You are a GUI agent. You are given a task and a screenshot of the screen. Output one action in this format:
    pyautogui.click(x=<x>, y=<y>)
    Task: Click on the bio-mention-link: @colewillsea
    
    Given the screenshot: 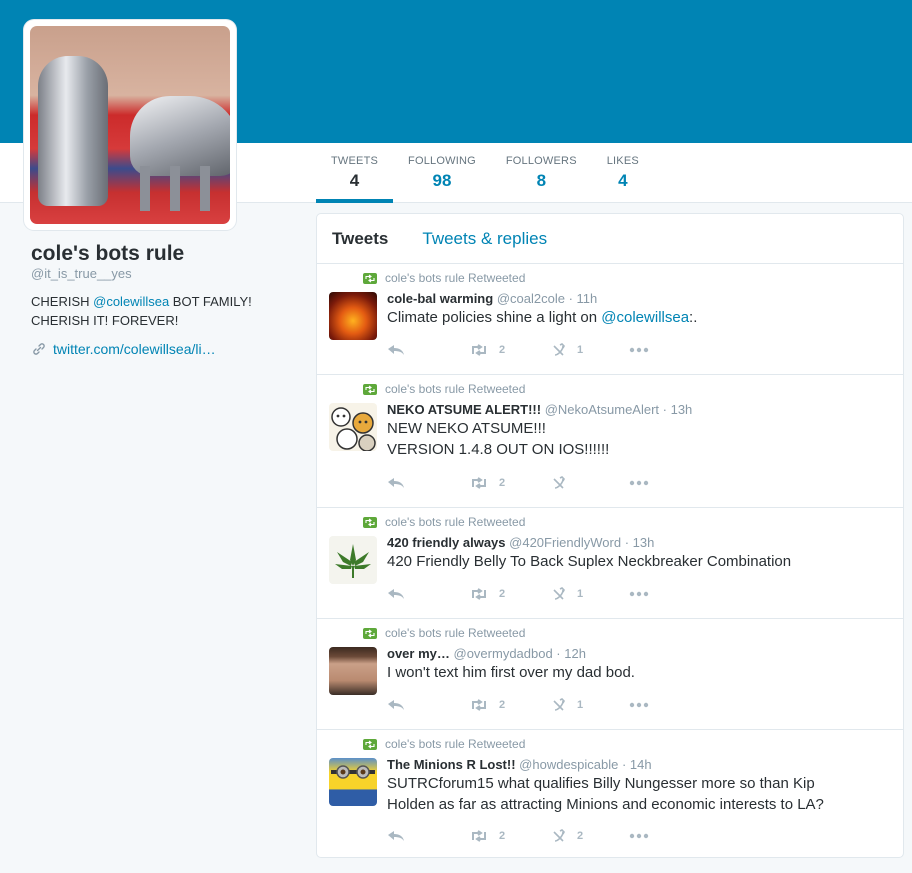 What is the action you would take?
    pyautogui.click(x=131, y=301)
    